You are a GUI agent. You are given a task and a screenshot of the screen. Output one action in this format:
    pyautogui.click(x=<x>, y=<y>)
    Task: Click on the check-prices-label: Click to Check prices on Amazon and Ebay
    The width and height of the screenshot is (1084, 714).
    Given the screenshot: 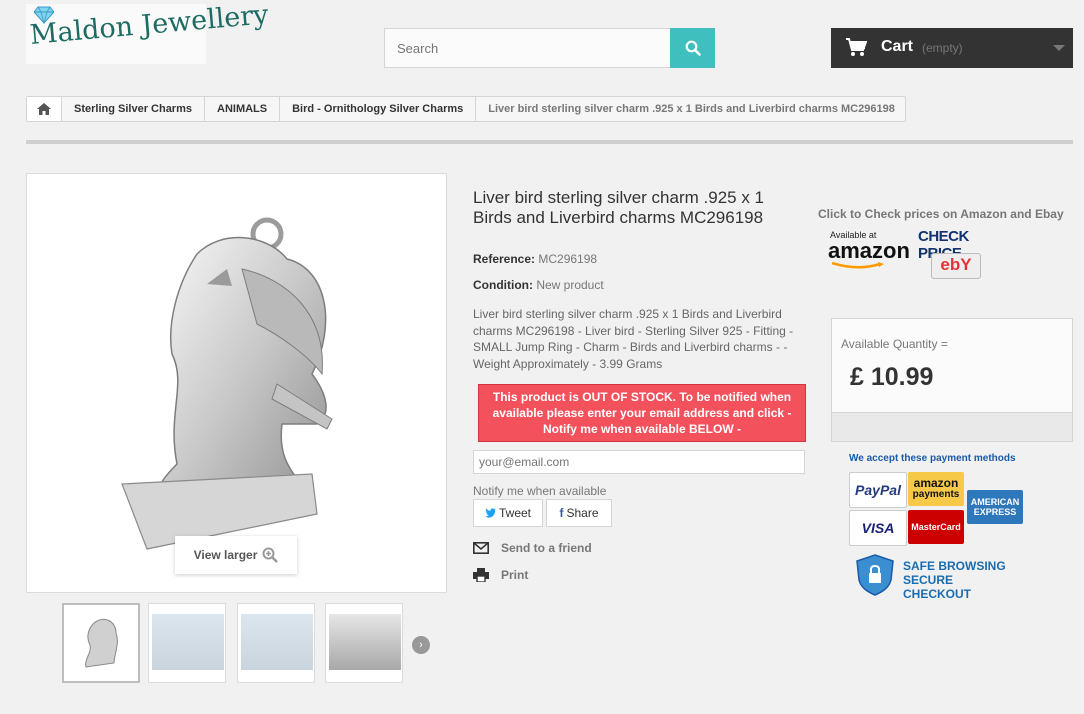 What is the action you would take?
    pyautogui.click(x=941, y=214)
    